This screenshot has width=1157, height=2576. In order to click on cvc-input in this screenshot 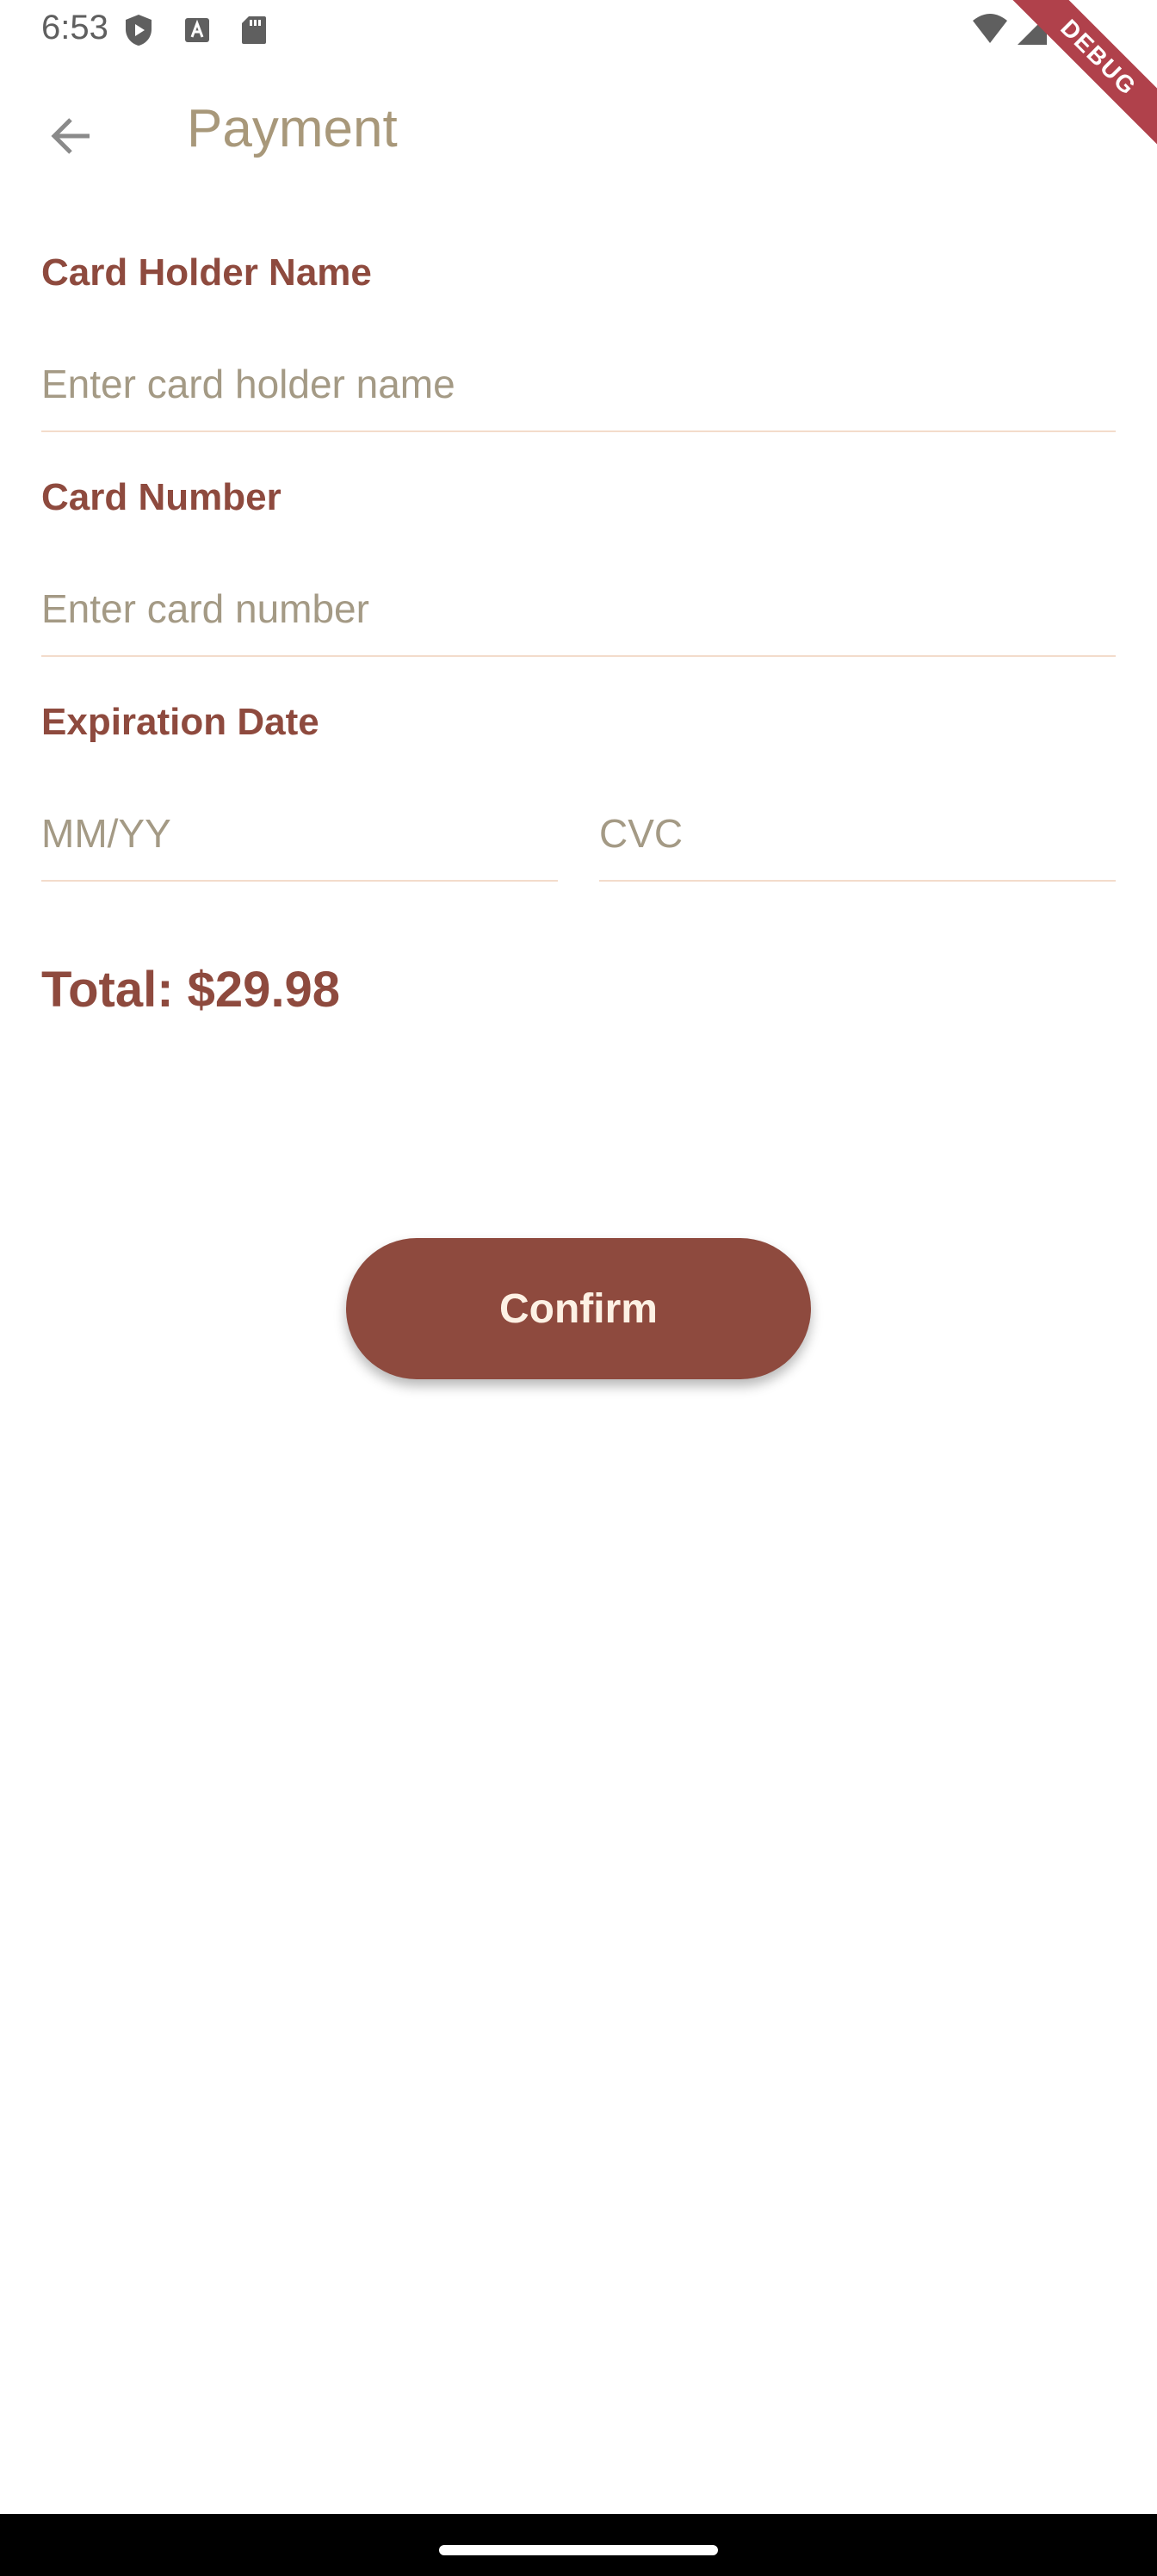, I will do `click(857, 835)`.